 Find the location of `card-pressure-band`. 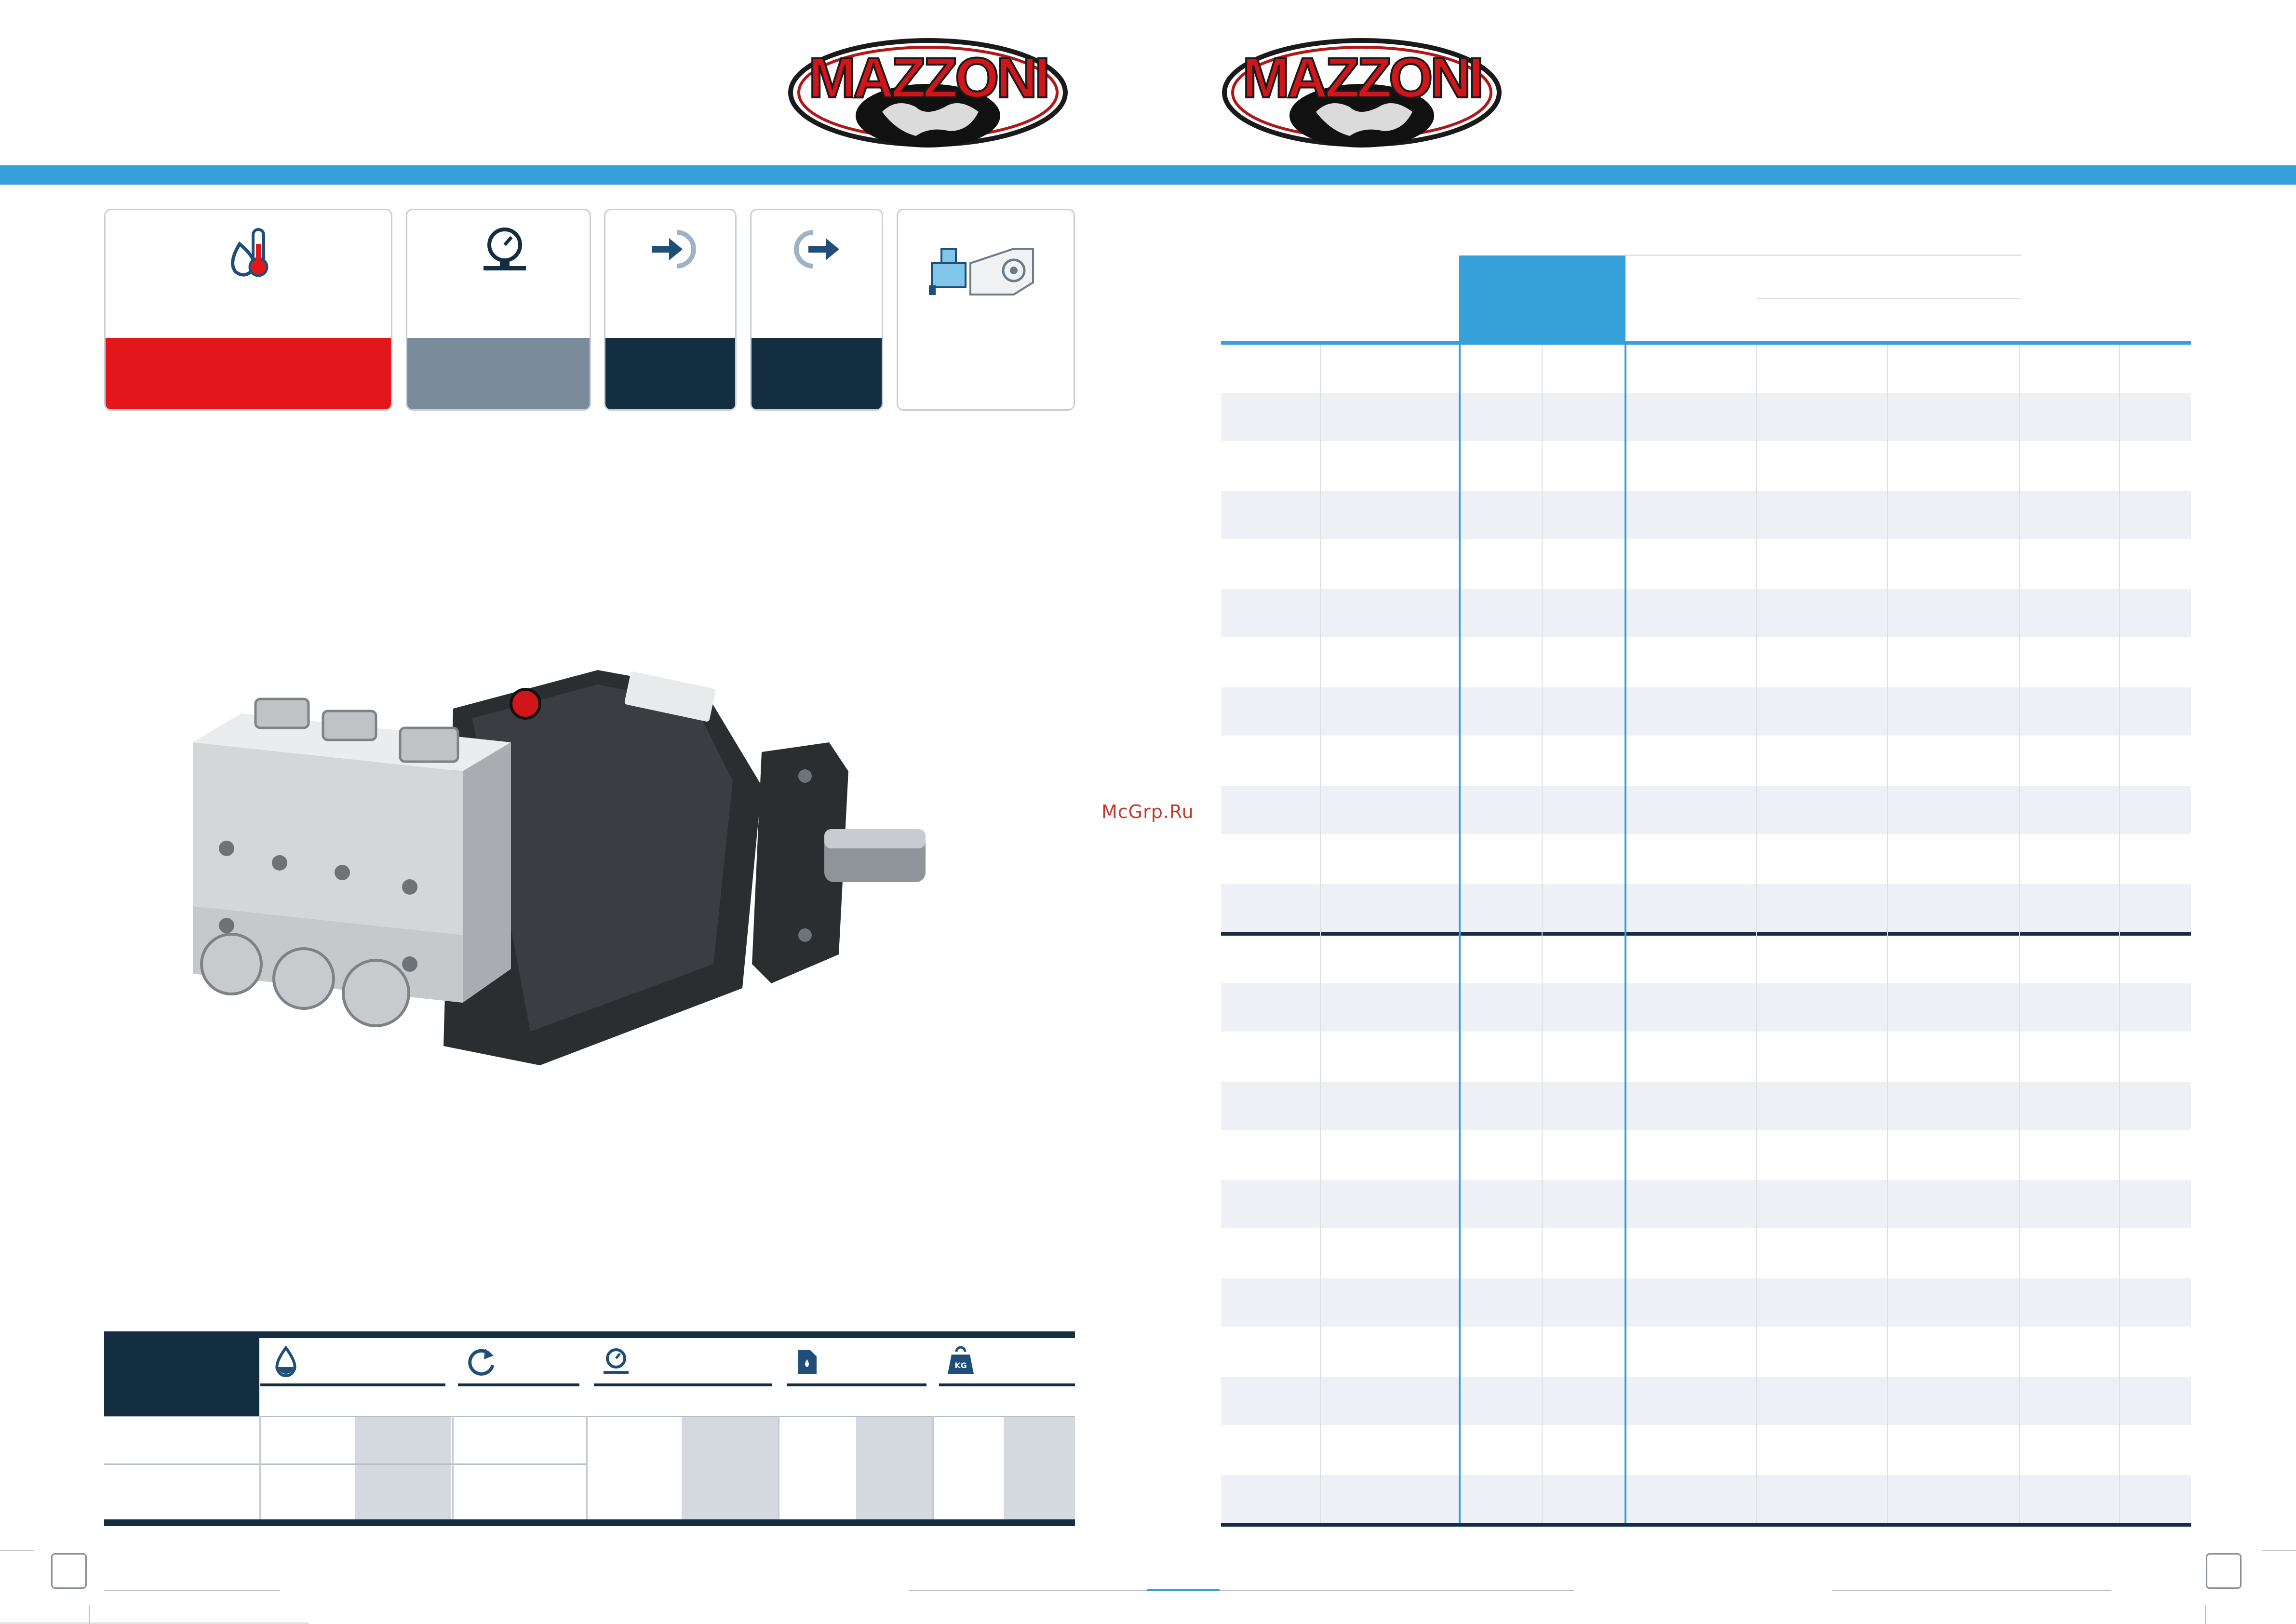

card-pressure-band is located at coordinates (498, 373).